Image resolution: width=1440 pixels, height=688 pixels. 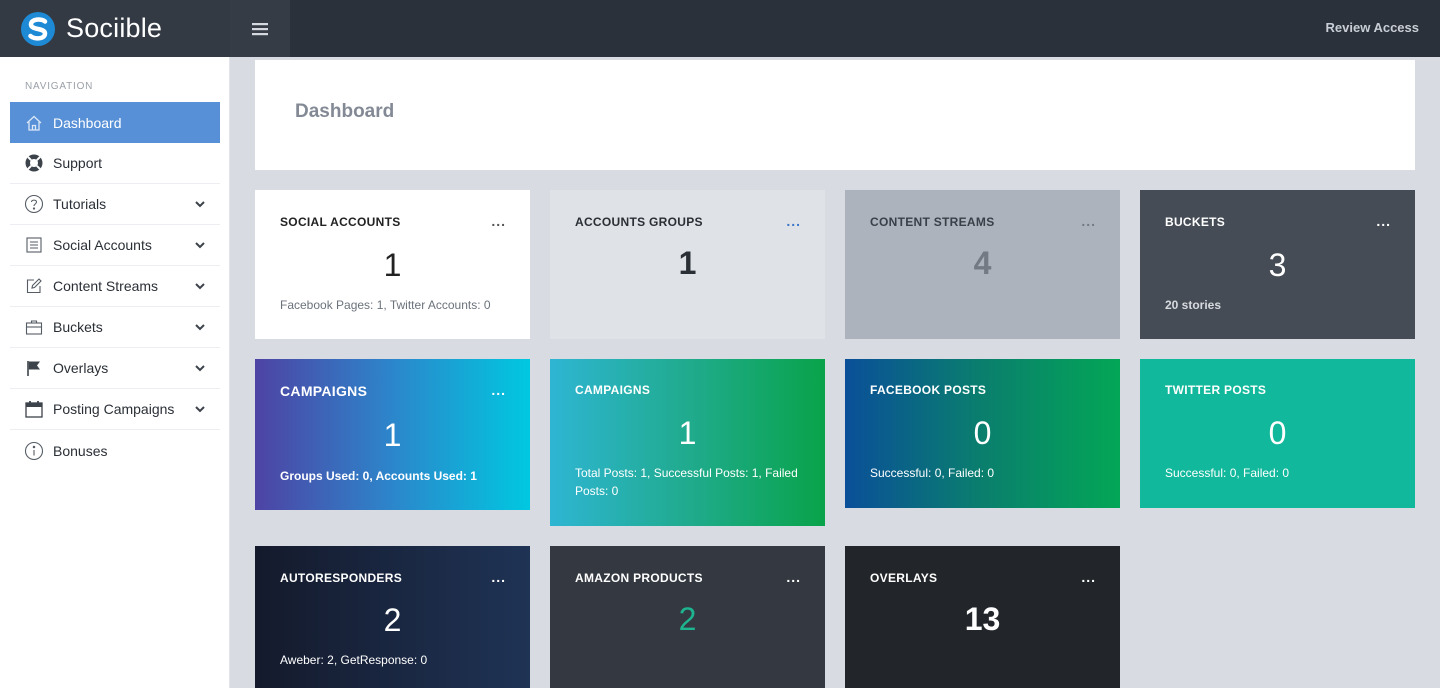 I want to click on card-title: ACCOUNTS GROUPS, so click(x=639, y=222).